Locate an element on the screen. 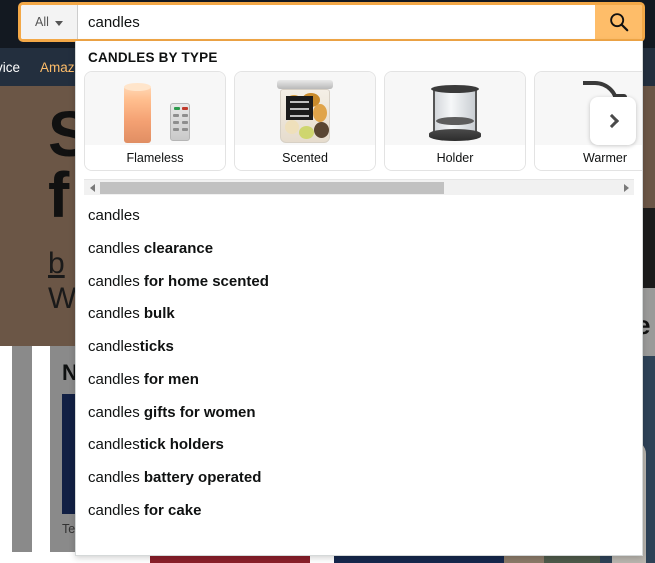 The width and height of the screenshot is (655, 563). chevron-right-icon is located at coordinates (611, 121).